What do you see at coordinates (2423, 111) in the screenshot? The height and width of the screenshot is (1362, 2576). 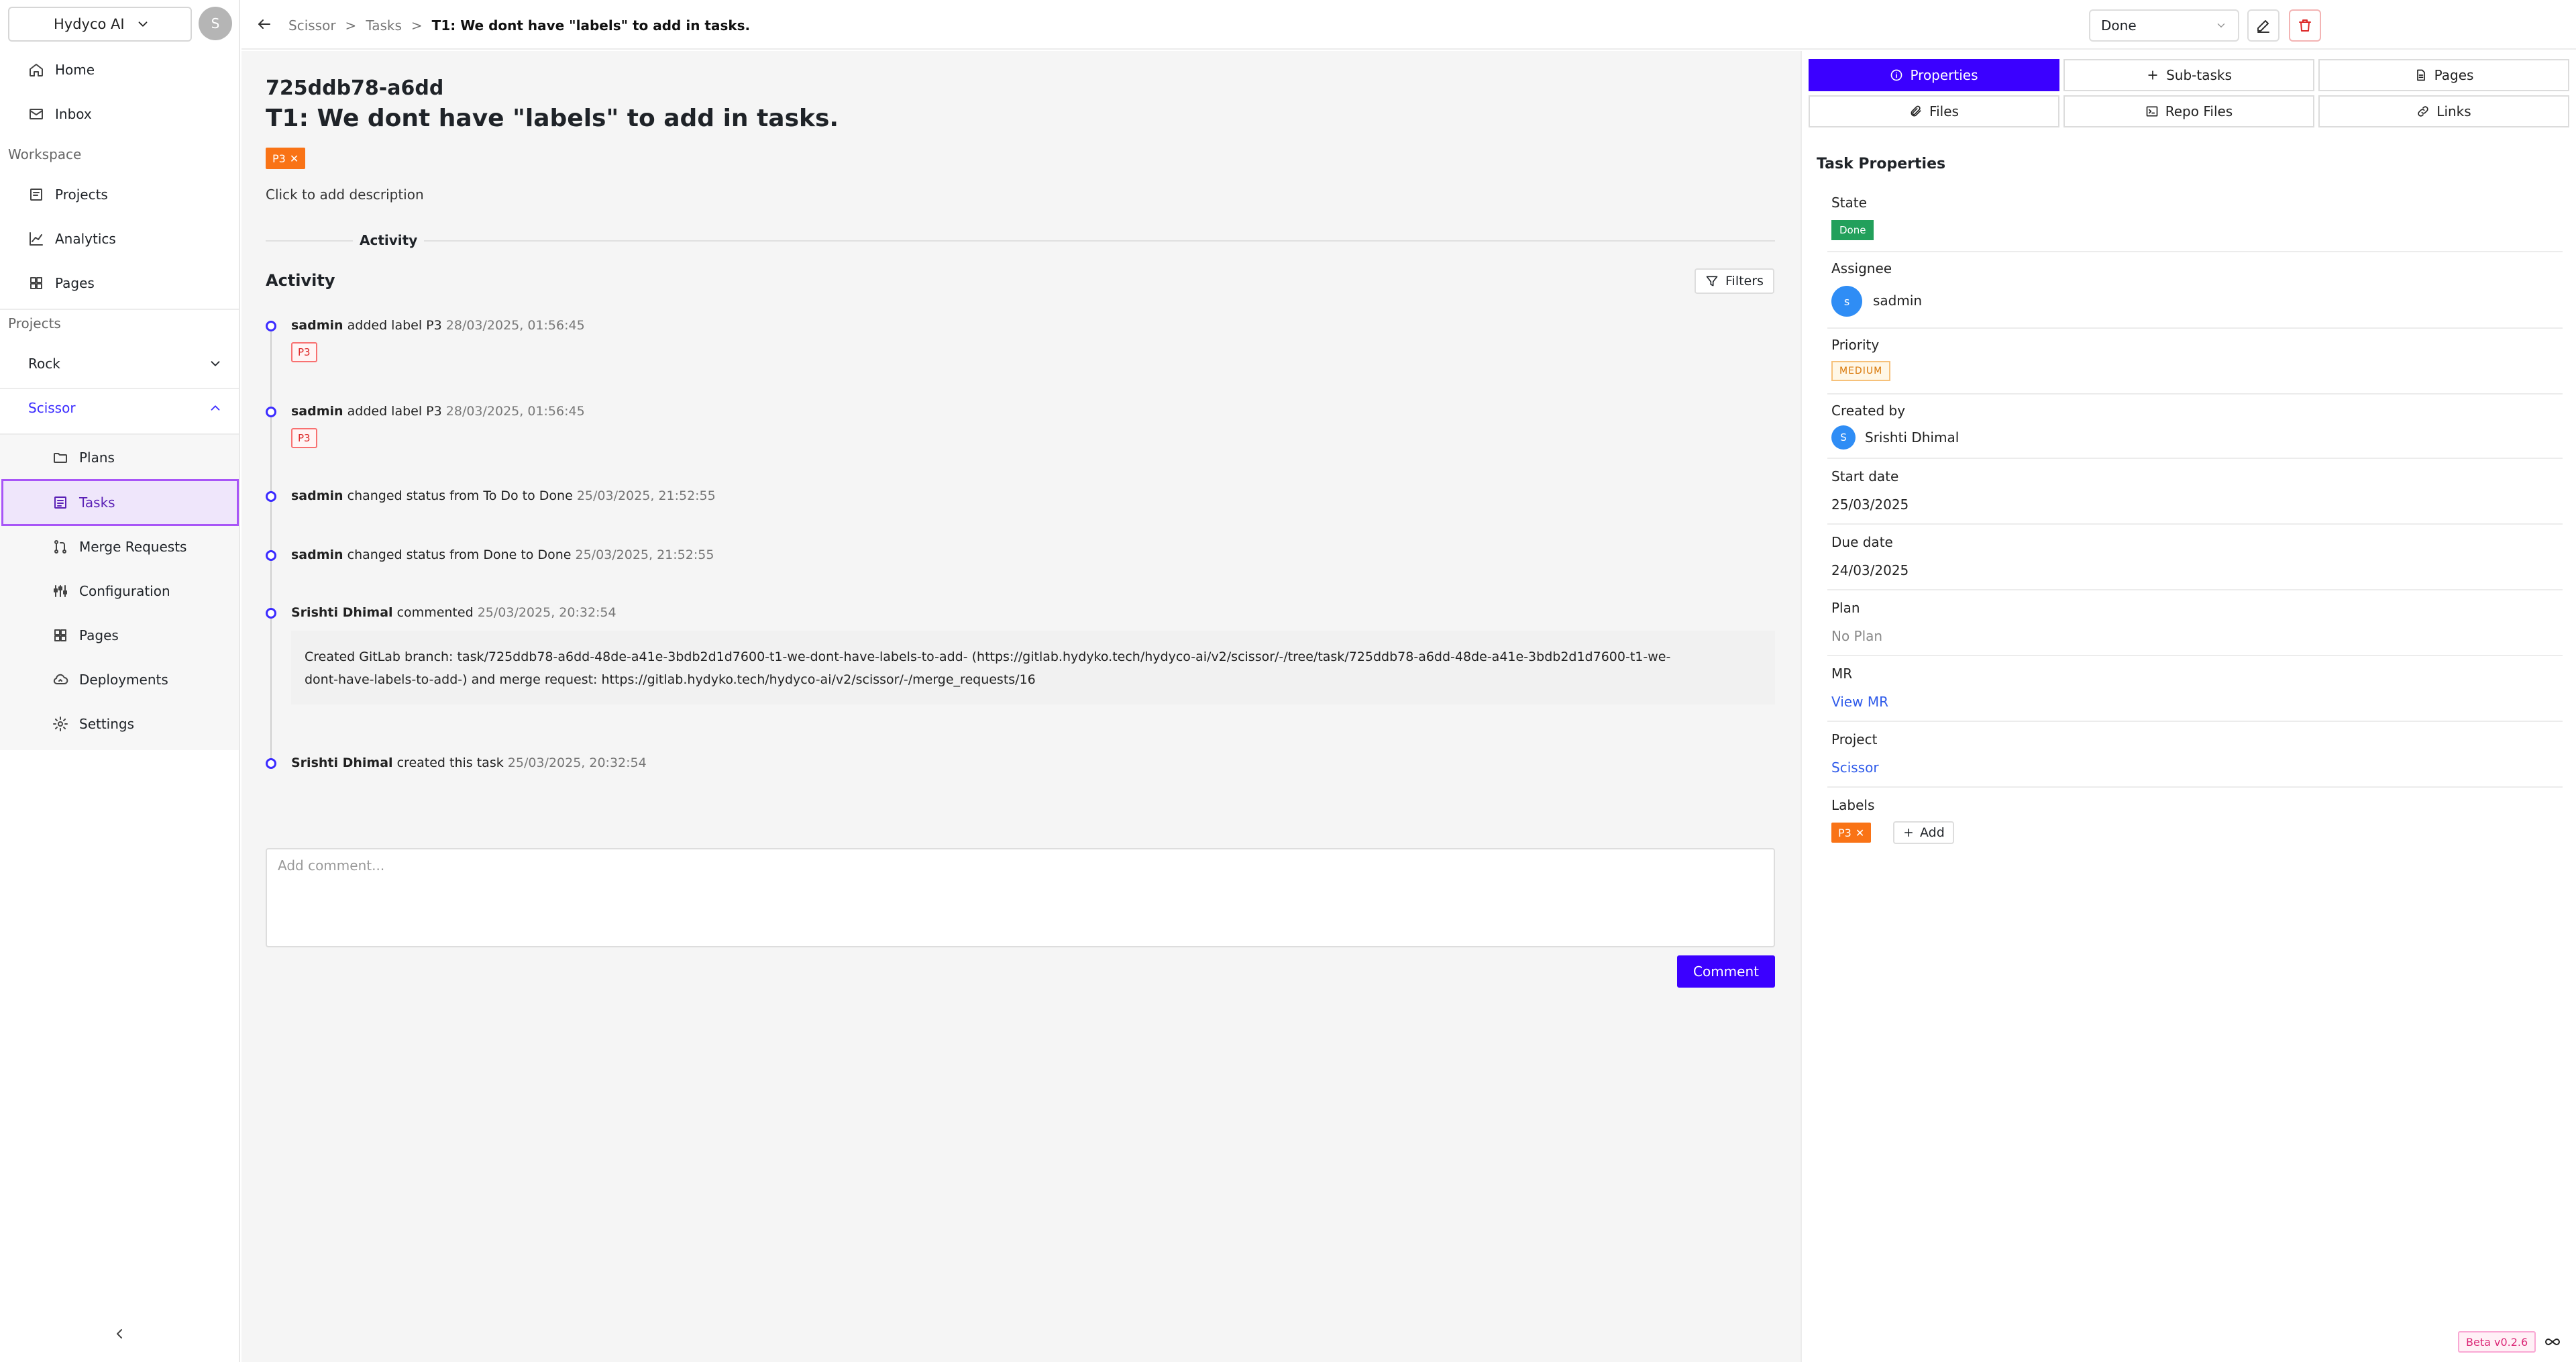 I see `link-icon` at bounding box center [2423, 111].